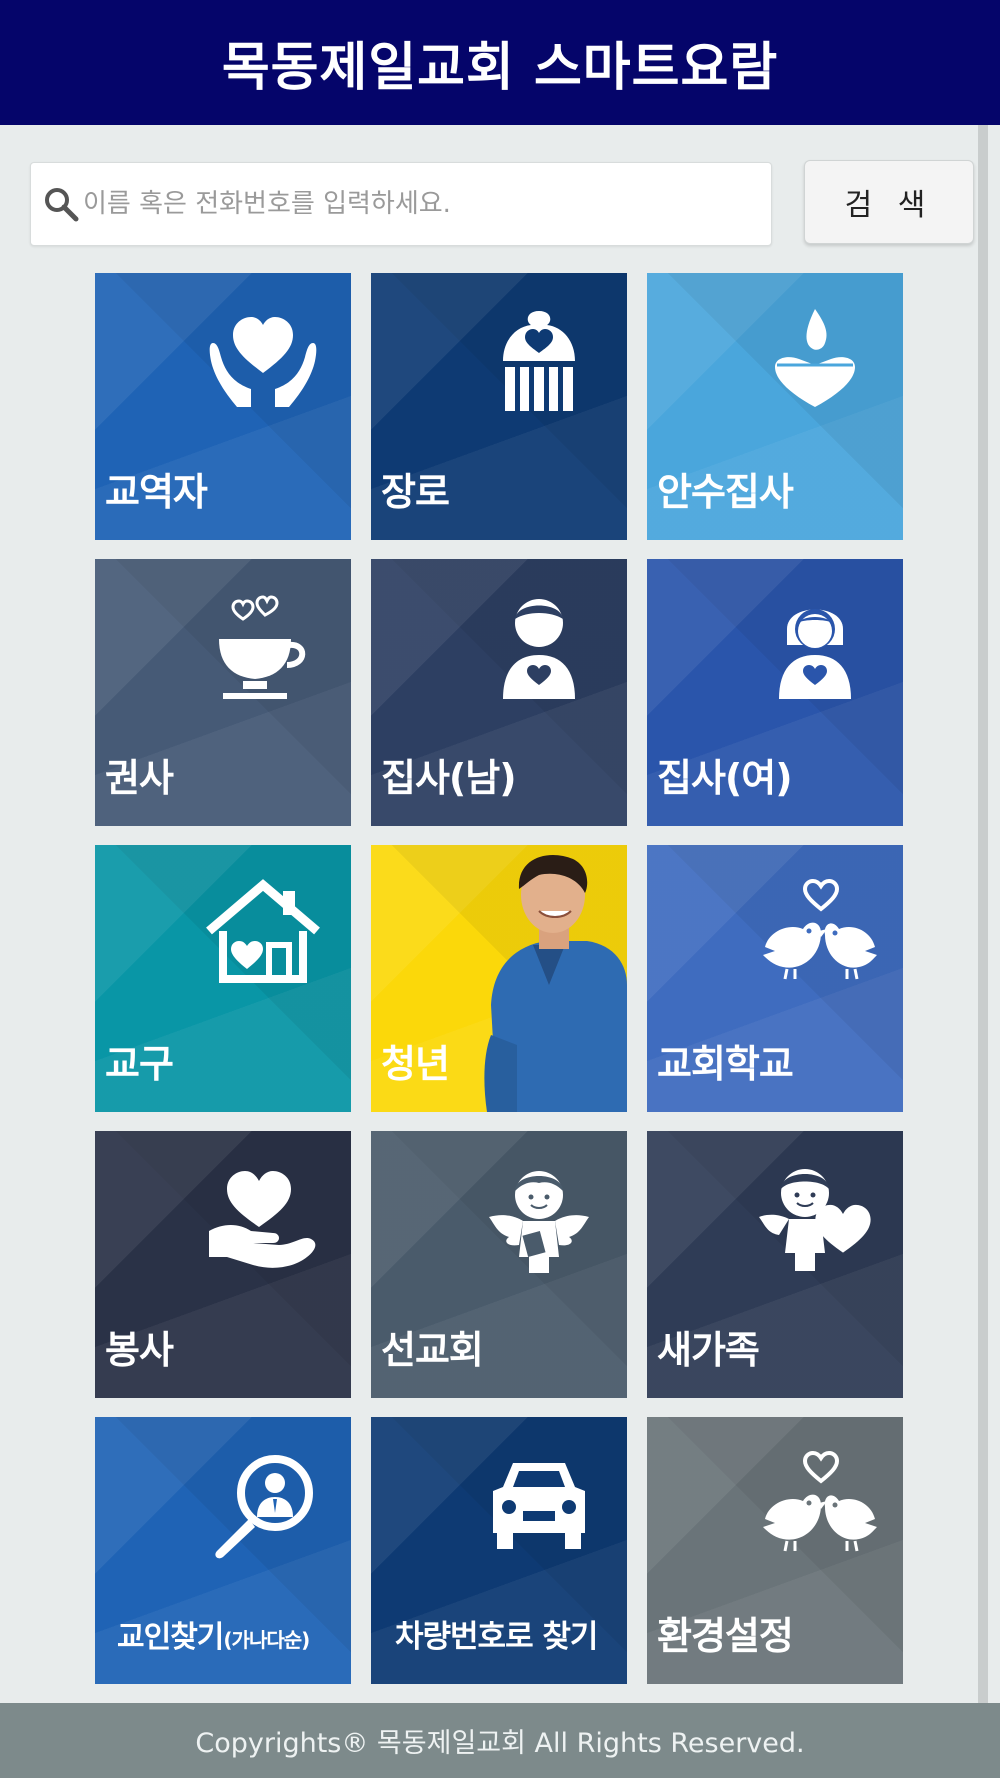  I want to click on menu-tile-exhorters: 권사, so click(223, 692).